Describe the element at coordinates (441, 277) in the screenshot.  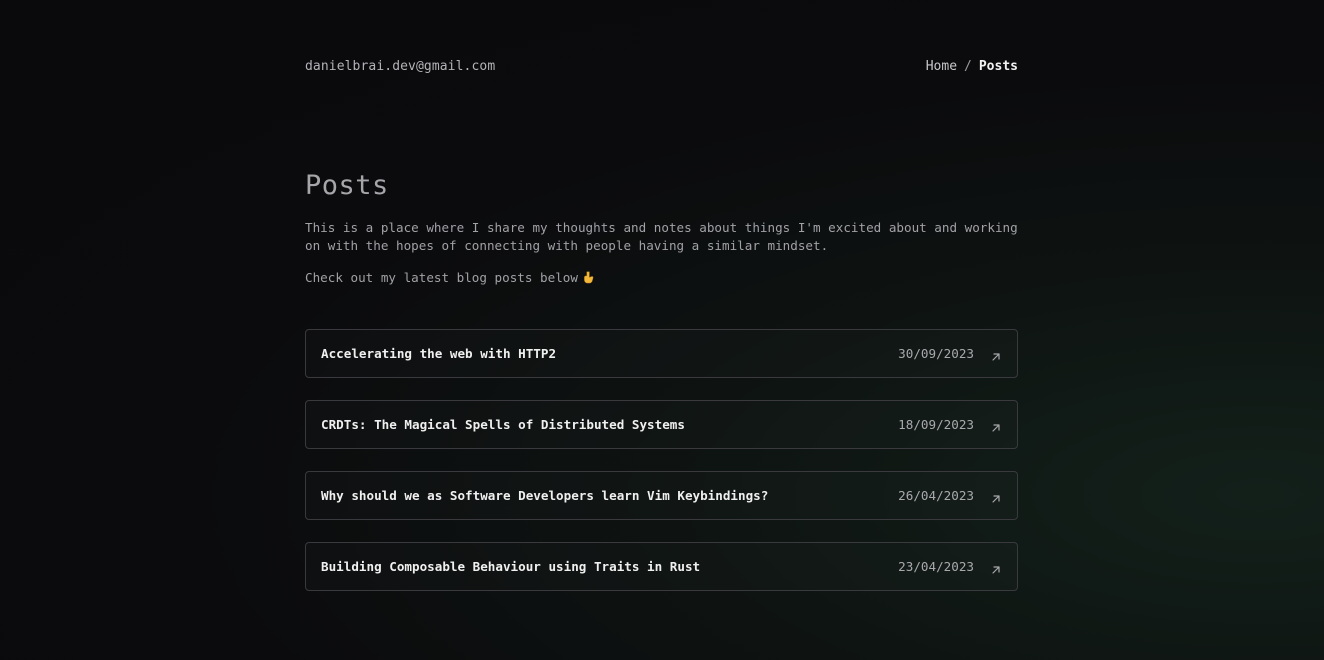
I see `cta-label: Check out my latest blog posts below` at that location.